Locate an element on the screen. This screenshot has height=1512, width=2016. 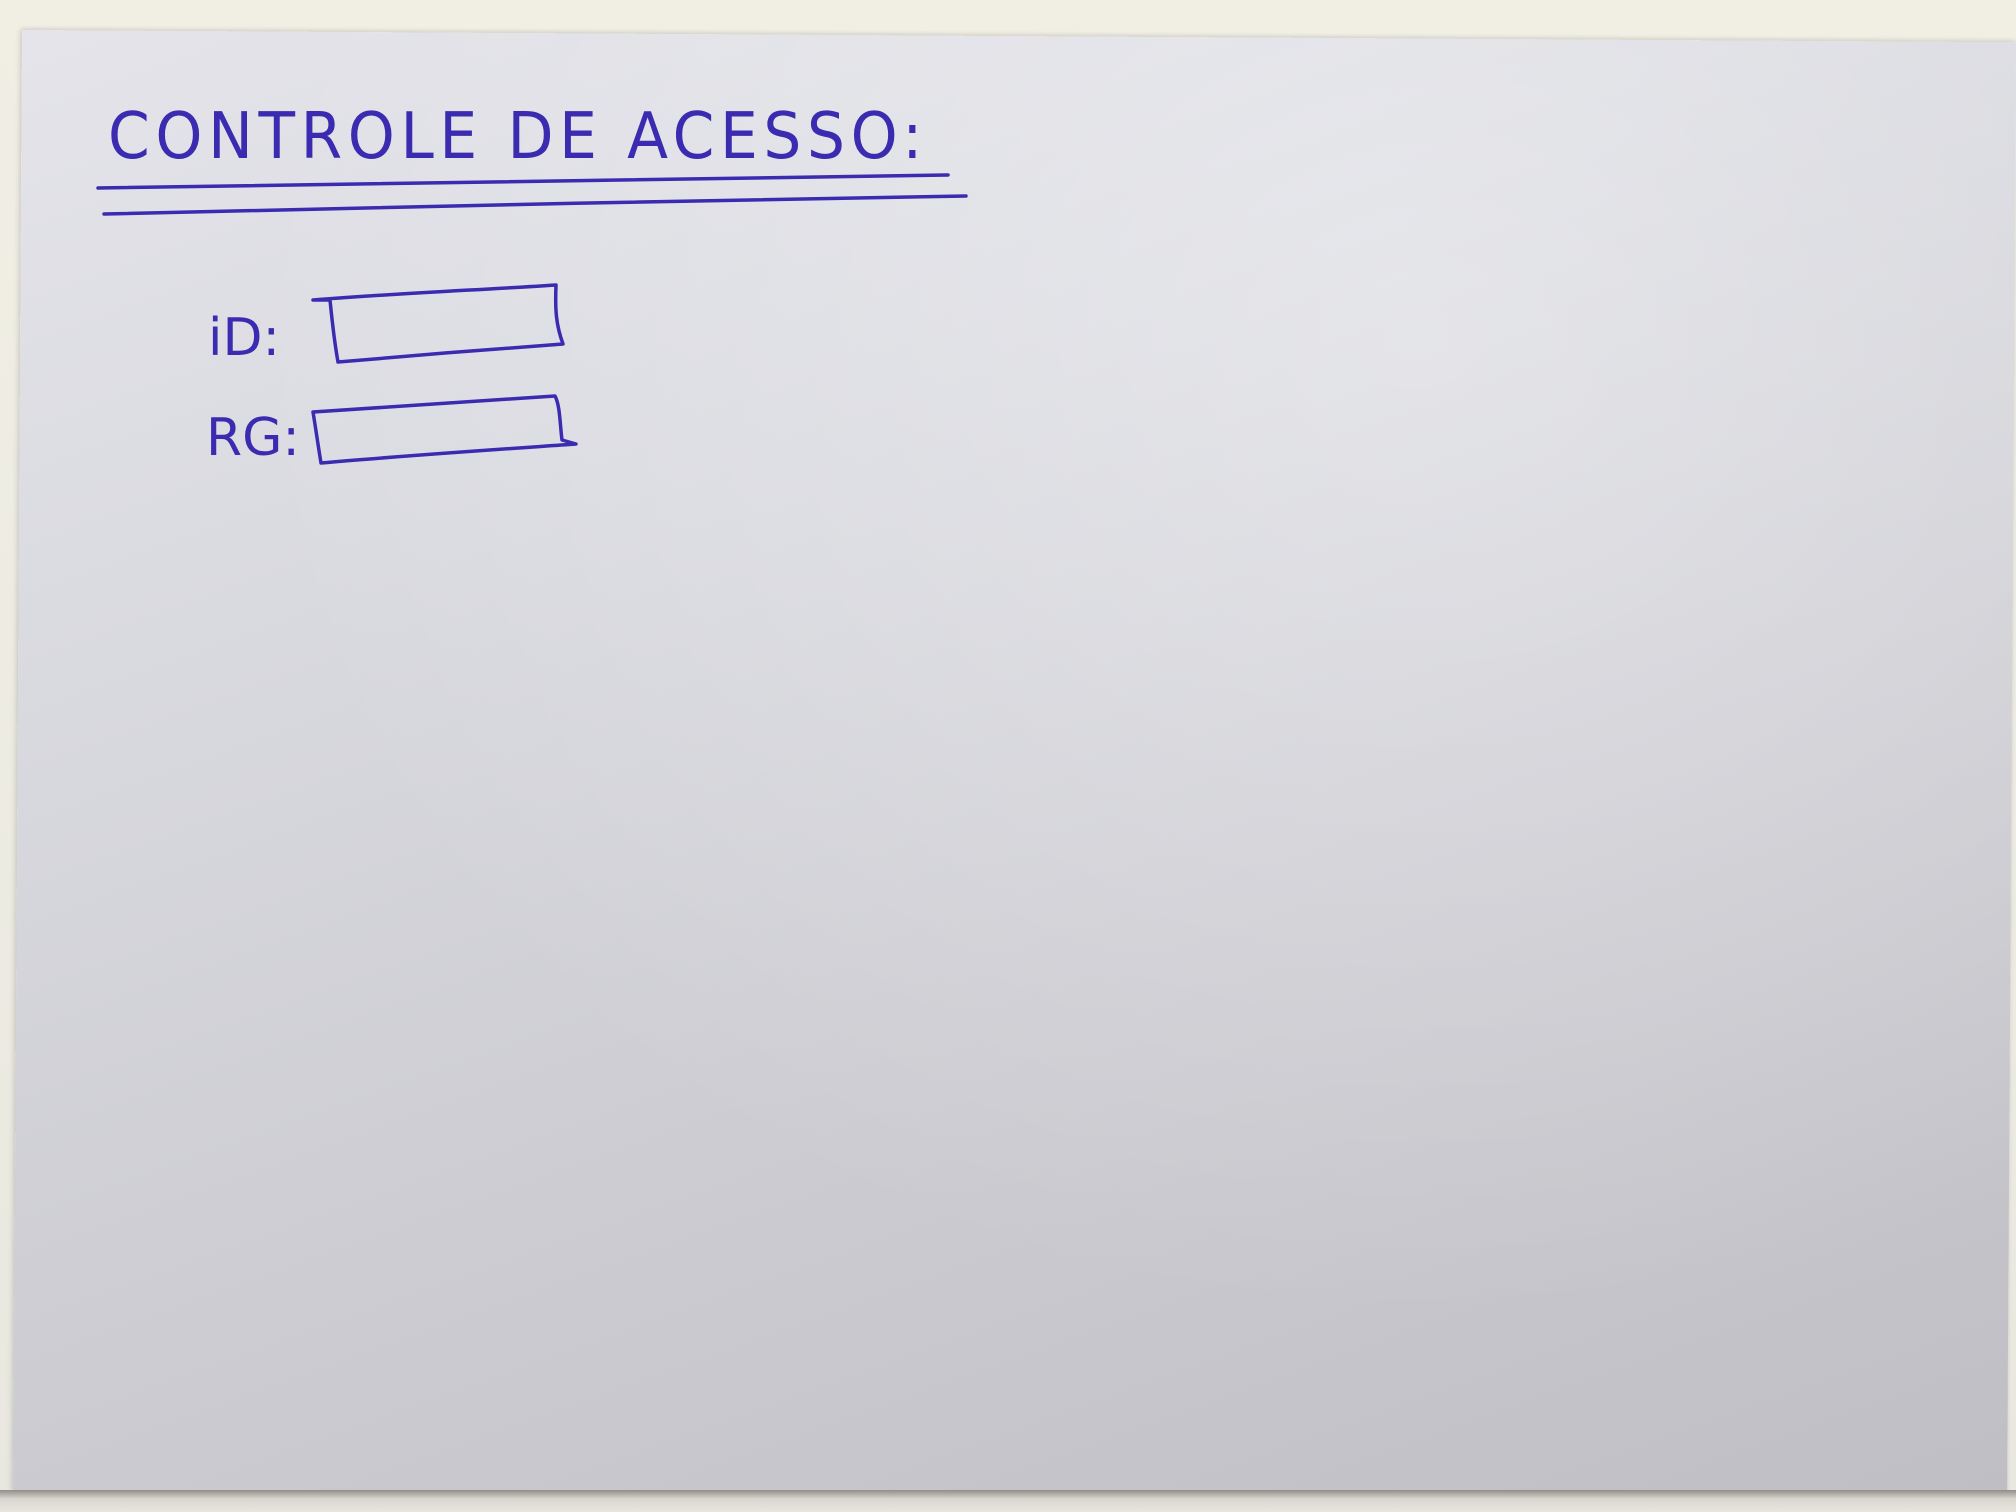
id-field-row: iD: is located at coordinates (386, 325).